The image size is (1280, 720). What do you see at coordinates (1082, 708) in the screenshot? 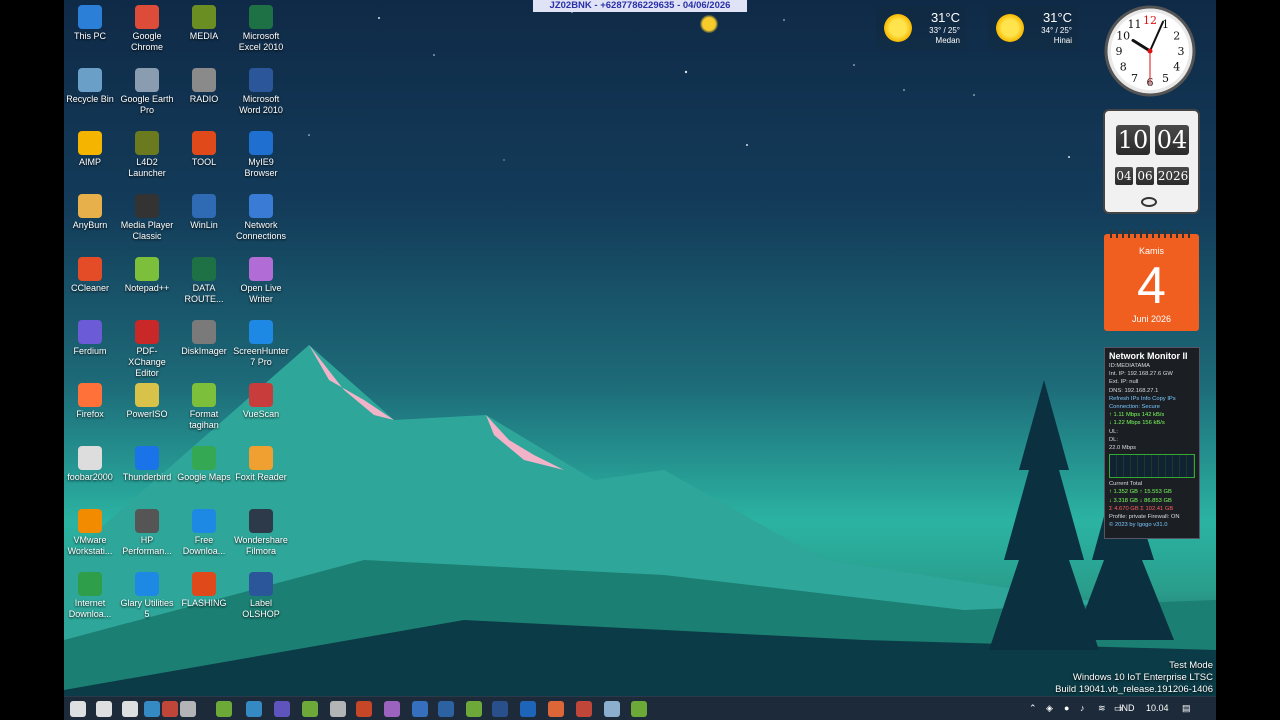
I see `volume-icon: ♪` at bounding box center [1082, 708].